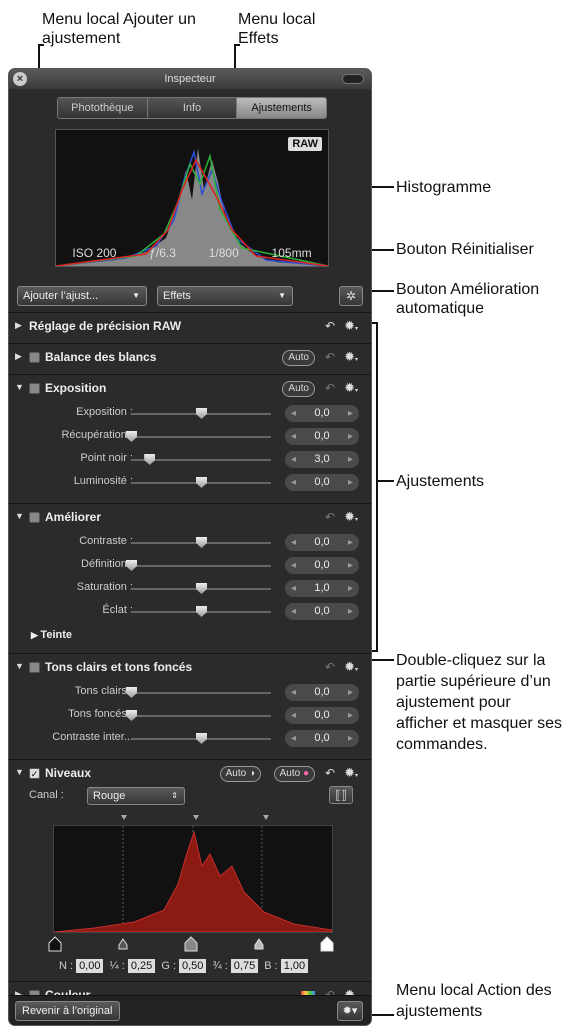 The image size is (567, 1028). I want to click on slider-label: Tons clairs :, so click(103, 691).